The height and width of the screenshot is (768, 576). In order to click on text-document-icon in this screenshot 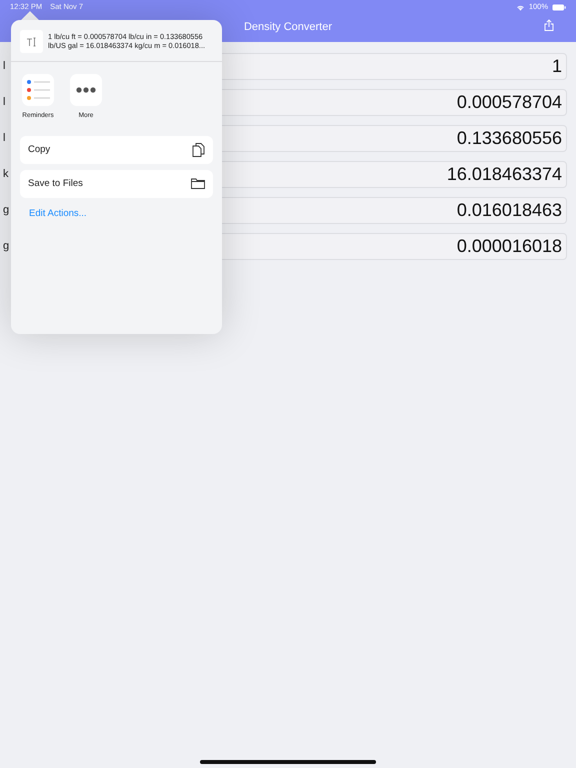, I will do `click(31, 41)`.